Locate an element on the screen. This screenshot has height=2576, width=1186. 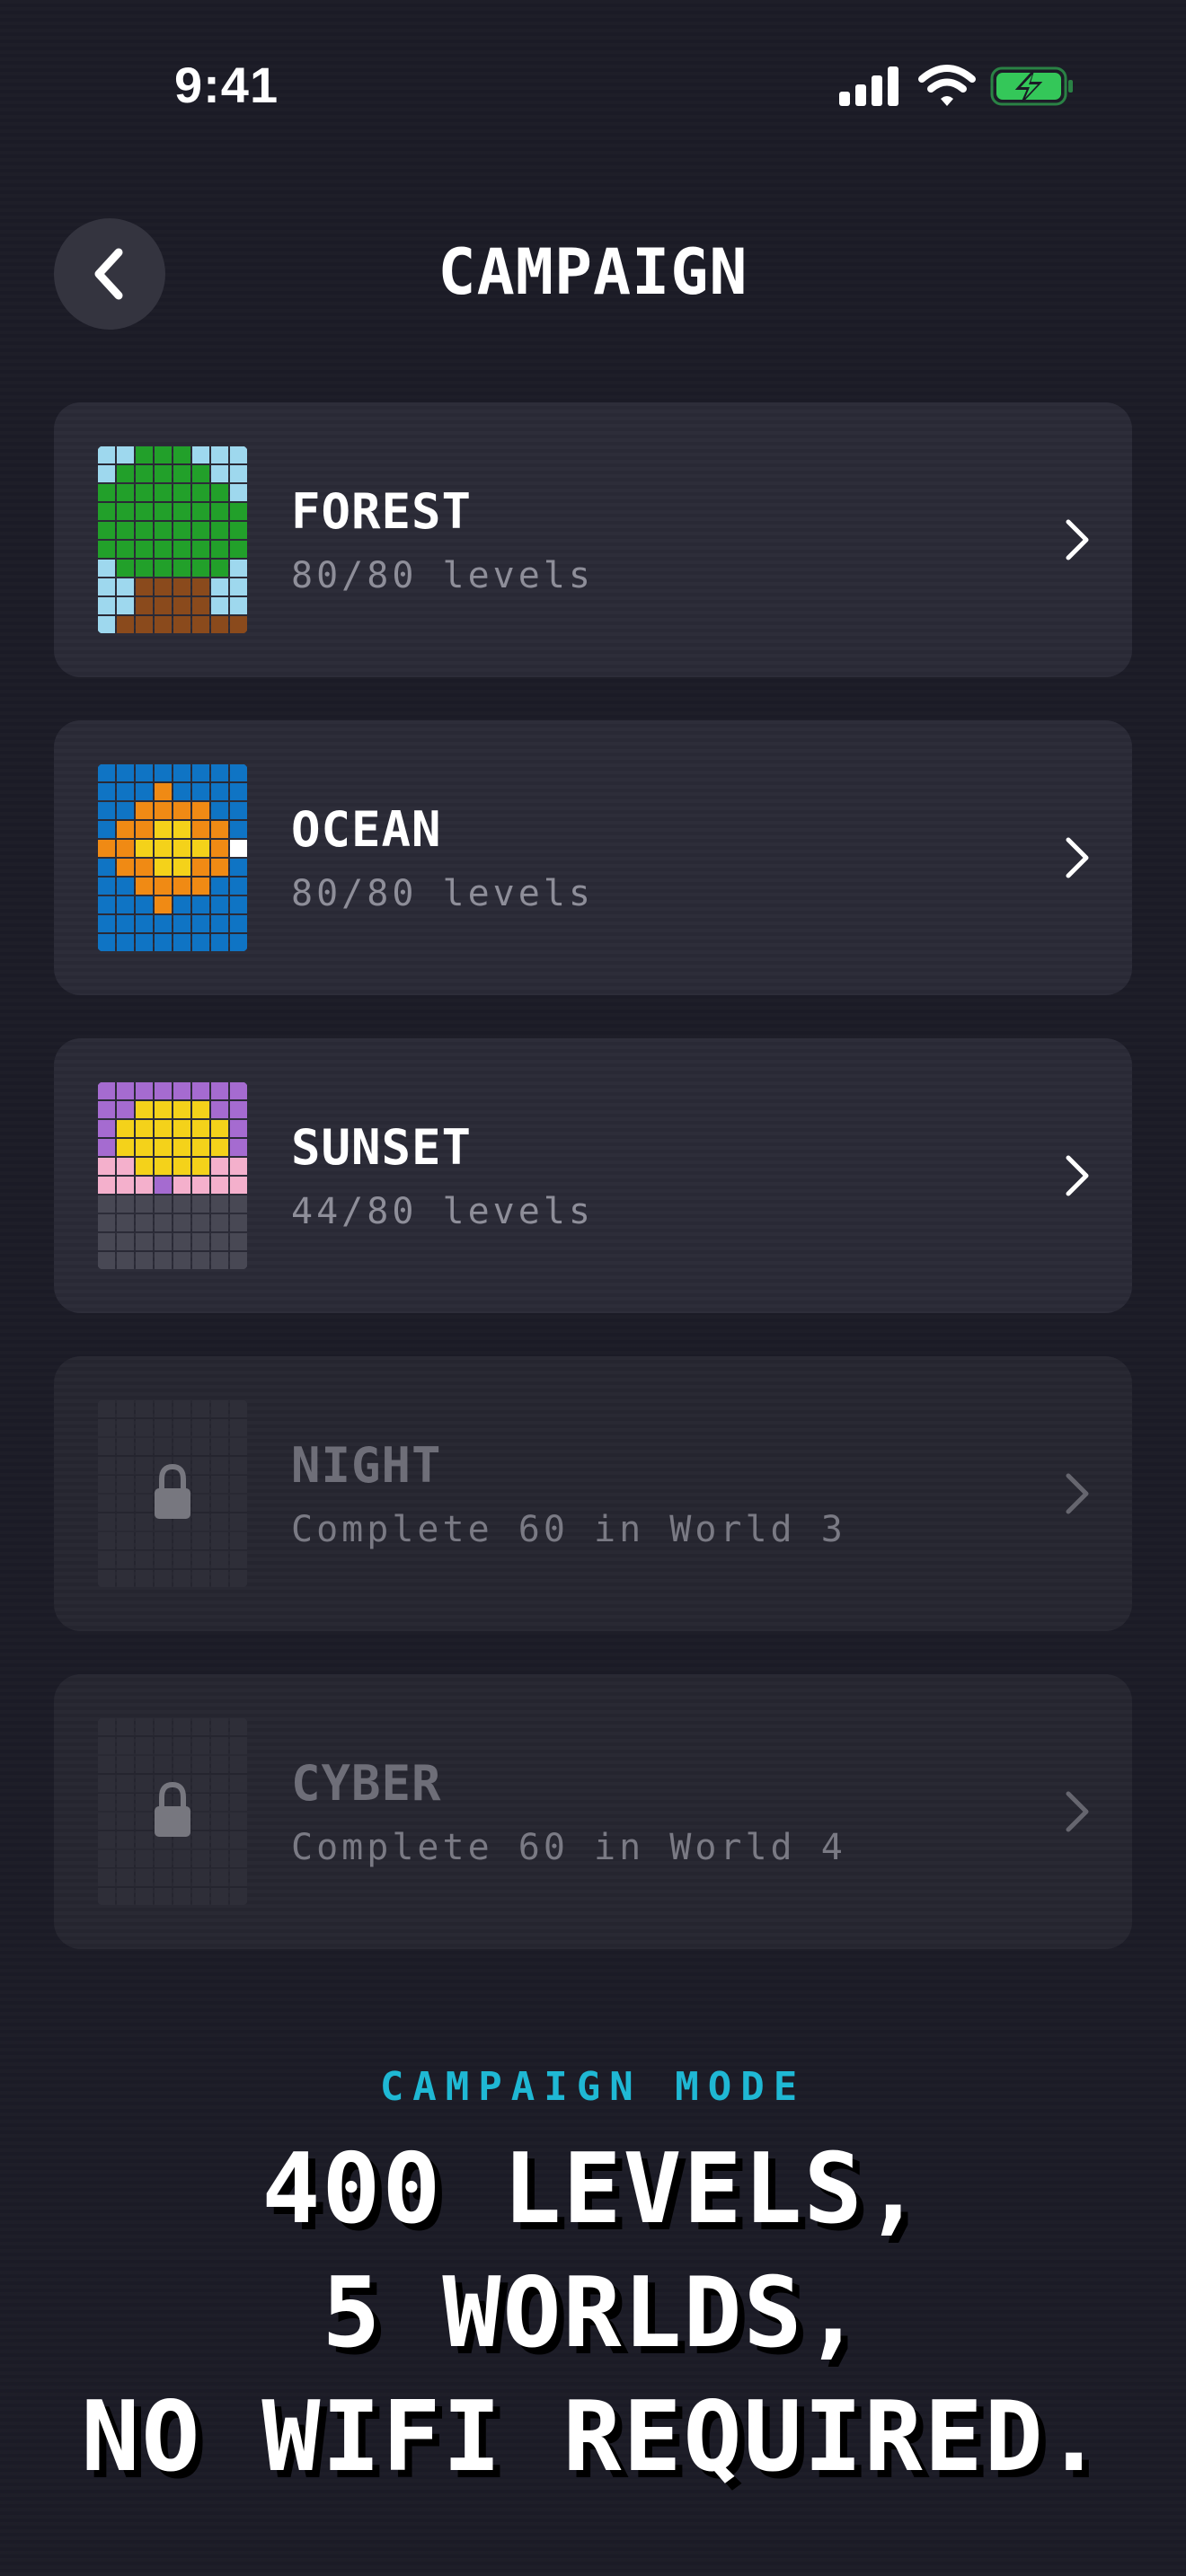
world-card-cyber: CYBER Complete 60 in World 4 is located at coordinates (593, 1811).